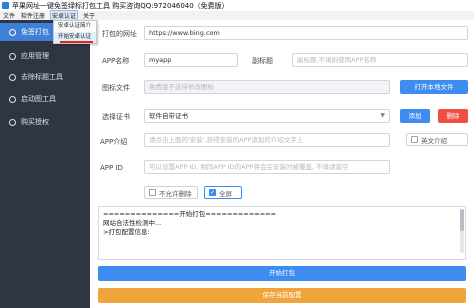  I want to click on sidebar-item-app-manage: 应用管理, so click(45, 56).